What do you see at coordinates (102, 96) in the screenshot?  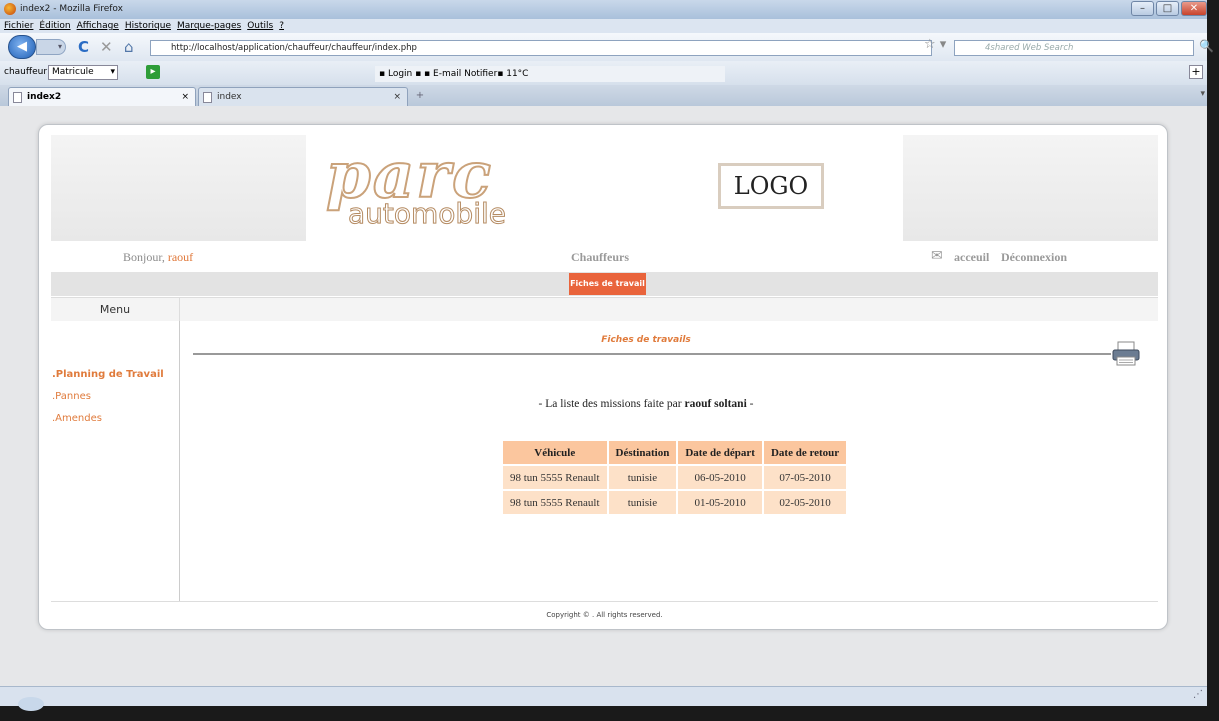 I see `tab-index2: index2 ×` at bounding box center [102, 96].